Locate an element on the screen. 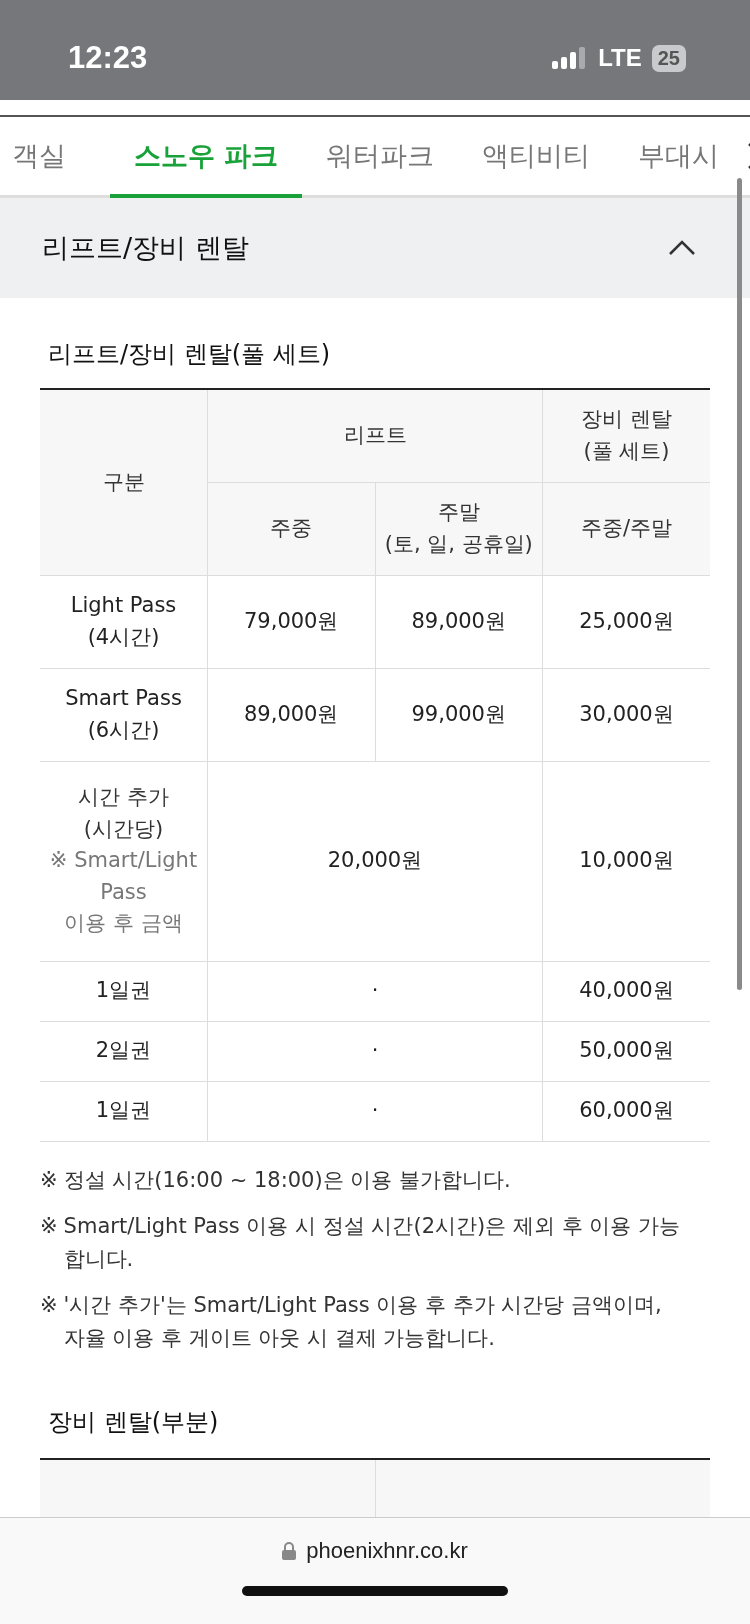  note-text: Smart/Light Pass 이용 시 정설 시간(2시간)은 제외 후 이용 가능 합니다. is located at coordinates (371, 1243).